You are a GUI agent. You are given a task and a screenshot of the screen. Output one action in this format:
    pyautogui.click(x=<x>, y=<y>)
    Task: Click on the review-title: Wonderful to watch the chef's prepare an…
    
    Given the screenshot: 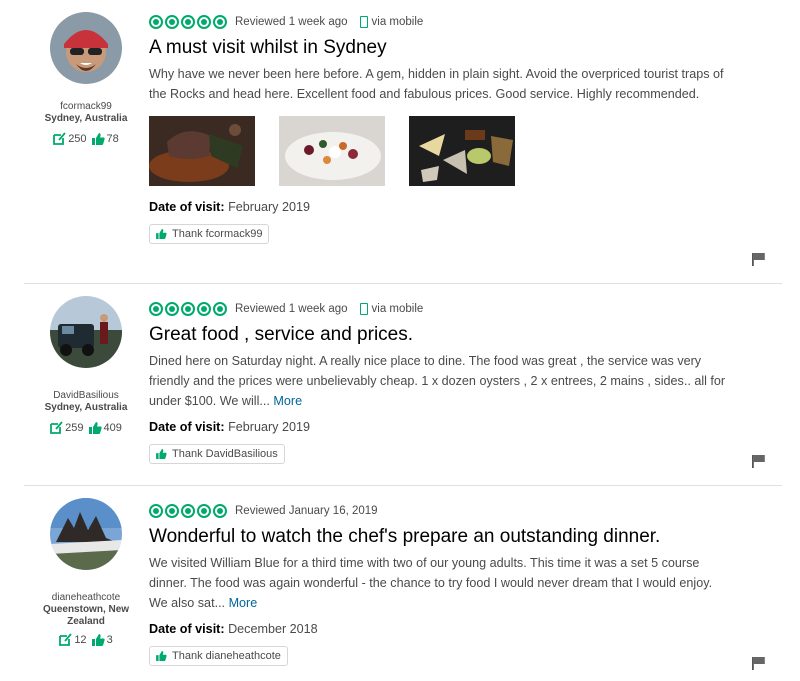 What is the action you would take?
    pyautogui.click(x=449, y=537)
    